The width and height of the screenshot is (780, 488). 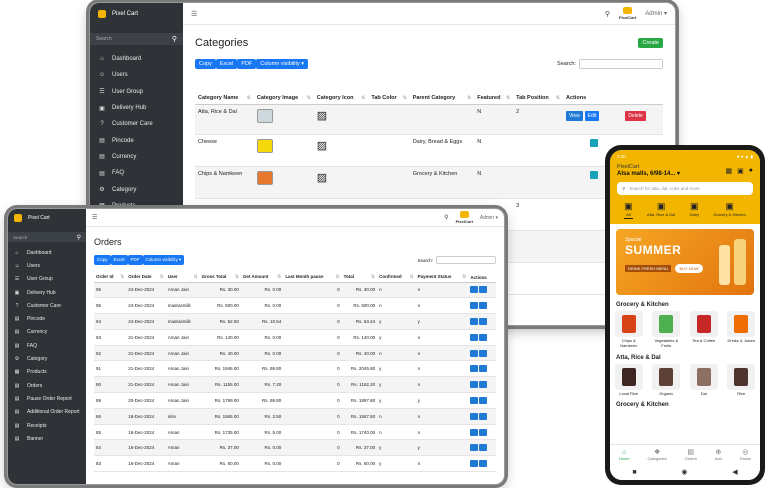 What do you see at coordinates (661, 210) in the screenshot?
I see `category-tab-atta-rice-dal: ▣ Atta, Rice & Dal` at bounding box center [661, 210].